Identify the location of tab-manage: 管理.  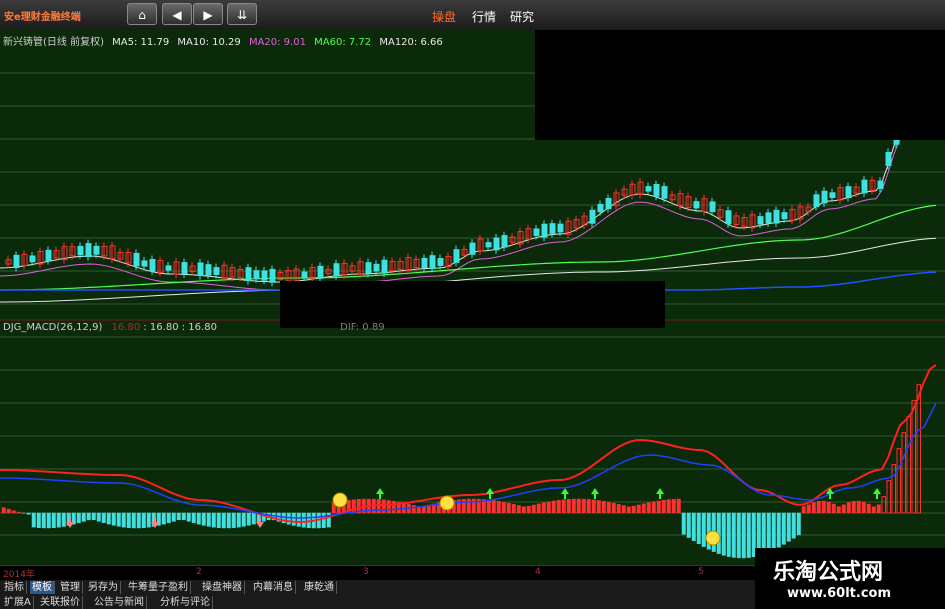
(70, 587).